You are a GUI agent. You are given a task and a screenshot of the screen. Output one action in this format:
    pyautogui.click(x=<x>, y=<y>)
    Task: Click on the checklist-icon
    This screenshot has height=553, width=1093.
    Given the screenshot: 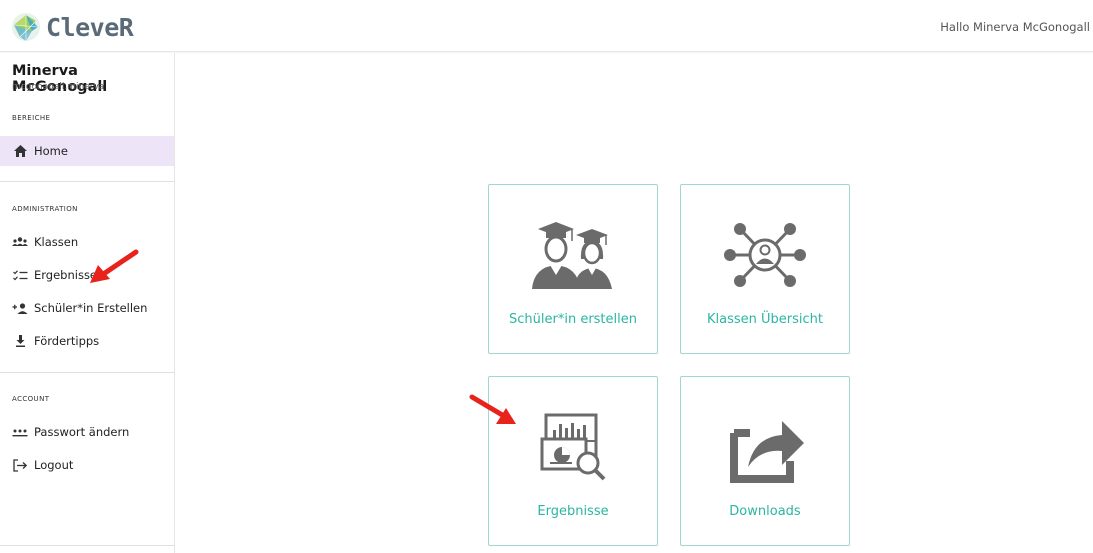 What is the action you would take?
    pyautogui.click(x=20, y=275)
    